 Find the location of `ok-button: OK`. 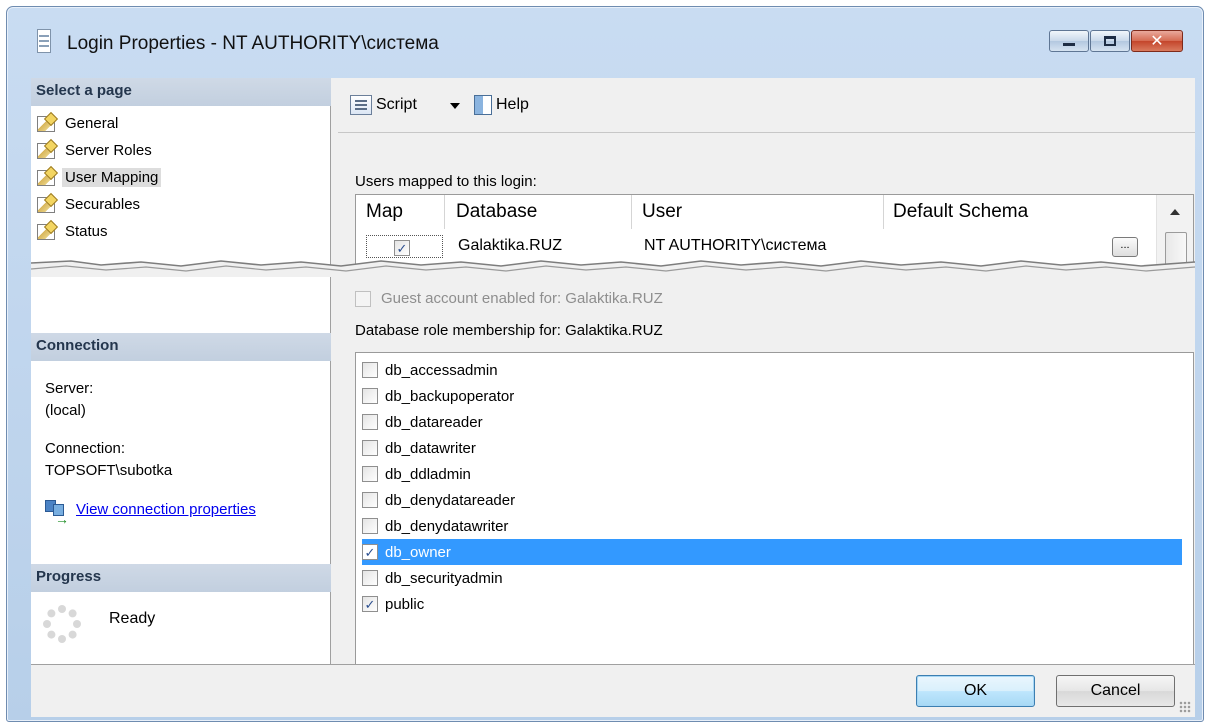

ok-button: OK is located at coordinates (975, 691).